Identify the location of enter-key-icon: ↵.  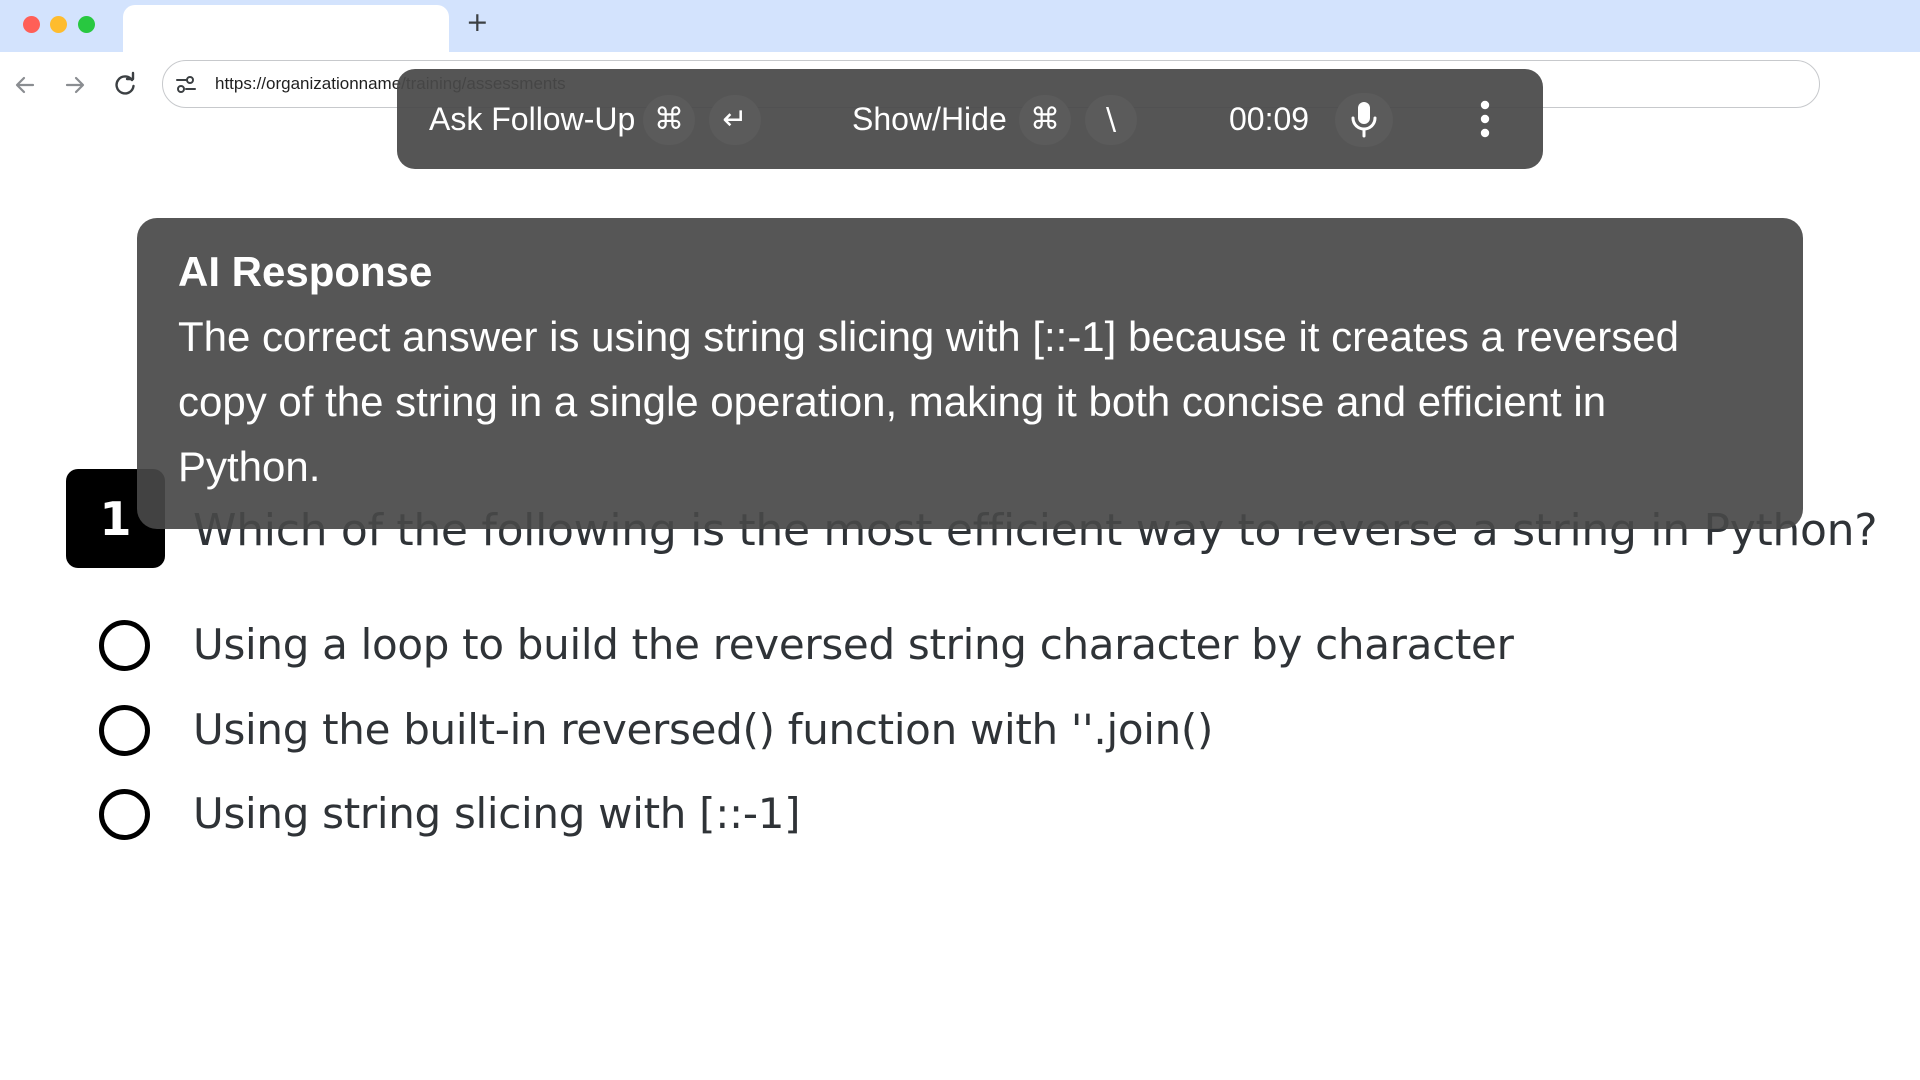
(735, 120).